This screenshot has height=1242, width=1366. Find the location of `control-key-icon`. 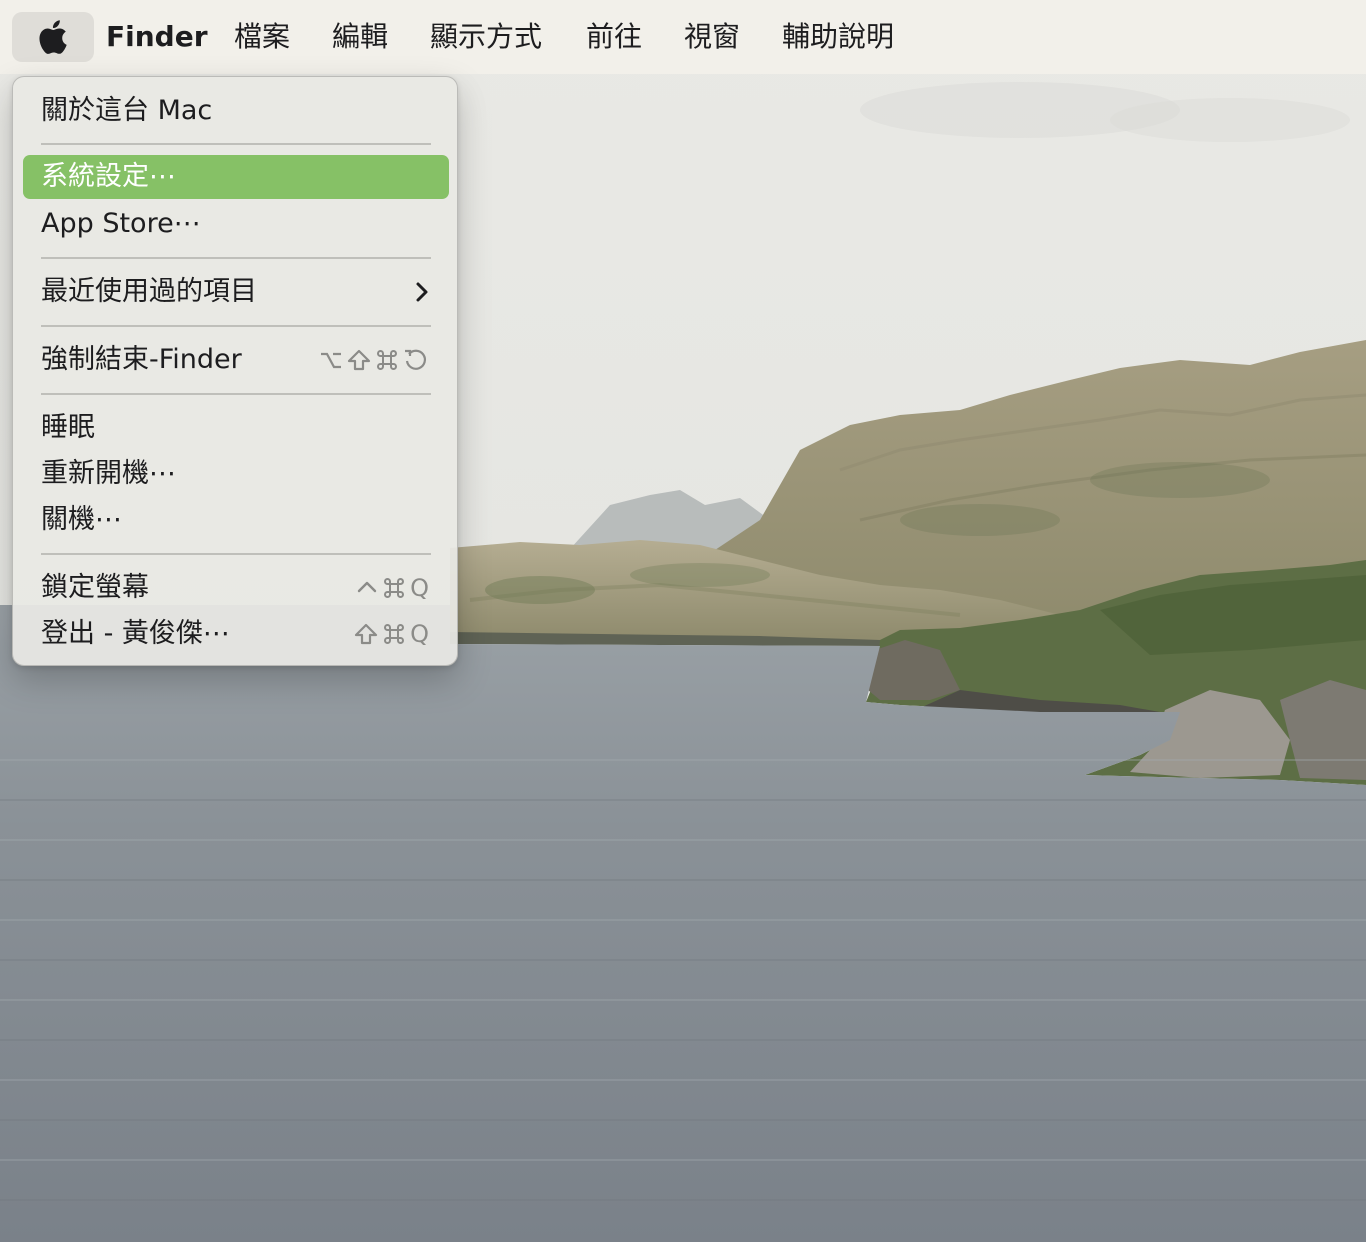

control-key-icon is located at coordinates (367, 587).